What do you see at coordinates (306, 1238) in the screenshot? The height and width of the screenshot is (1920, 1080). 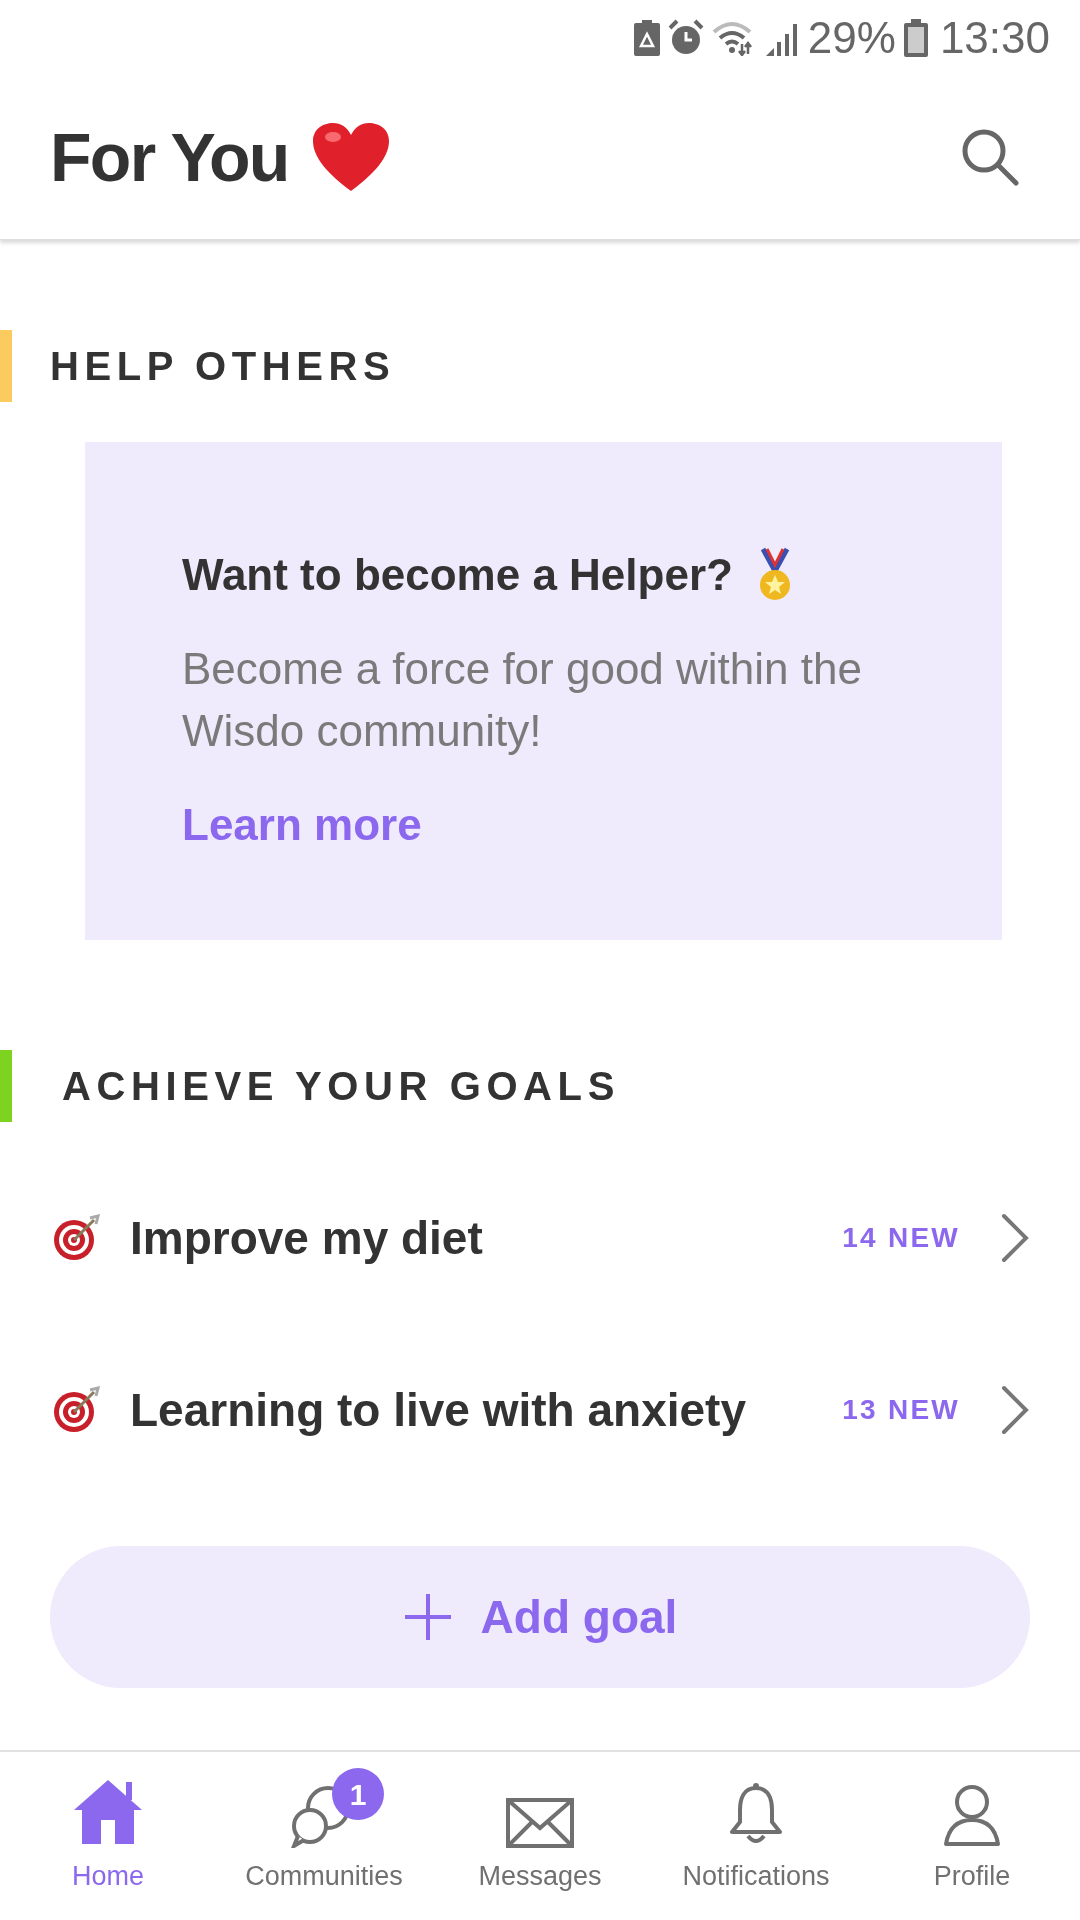 I see `goal-title: Improve my diet` at bounding box center [306, 1238].